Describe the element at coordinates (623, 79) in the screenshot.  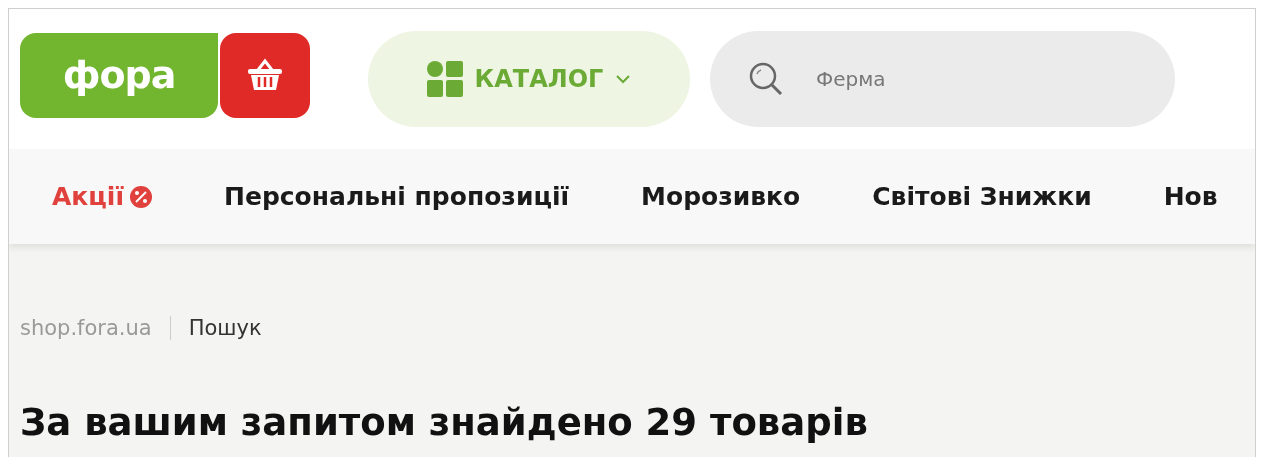
I see `chevron-down-icon` at that location.